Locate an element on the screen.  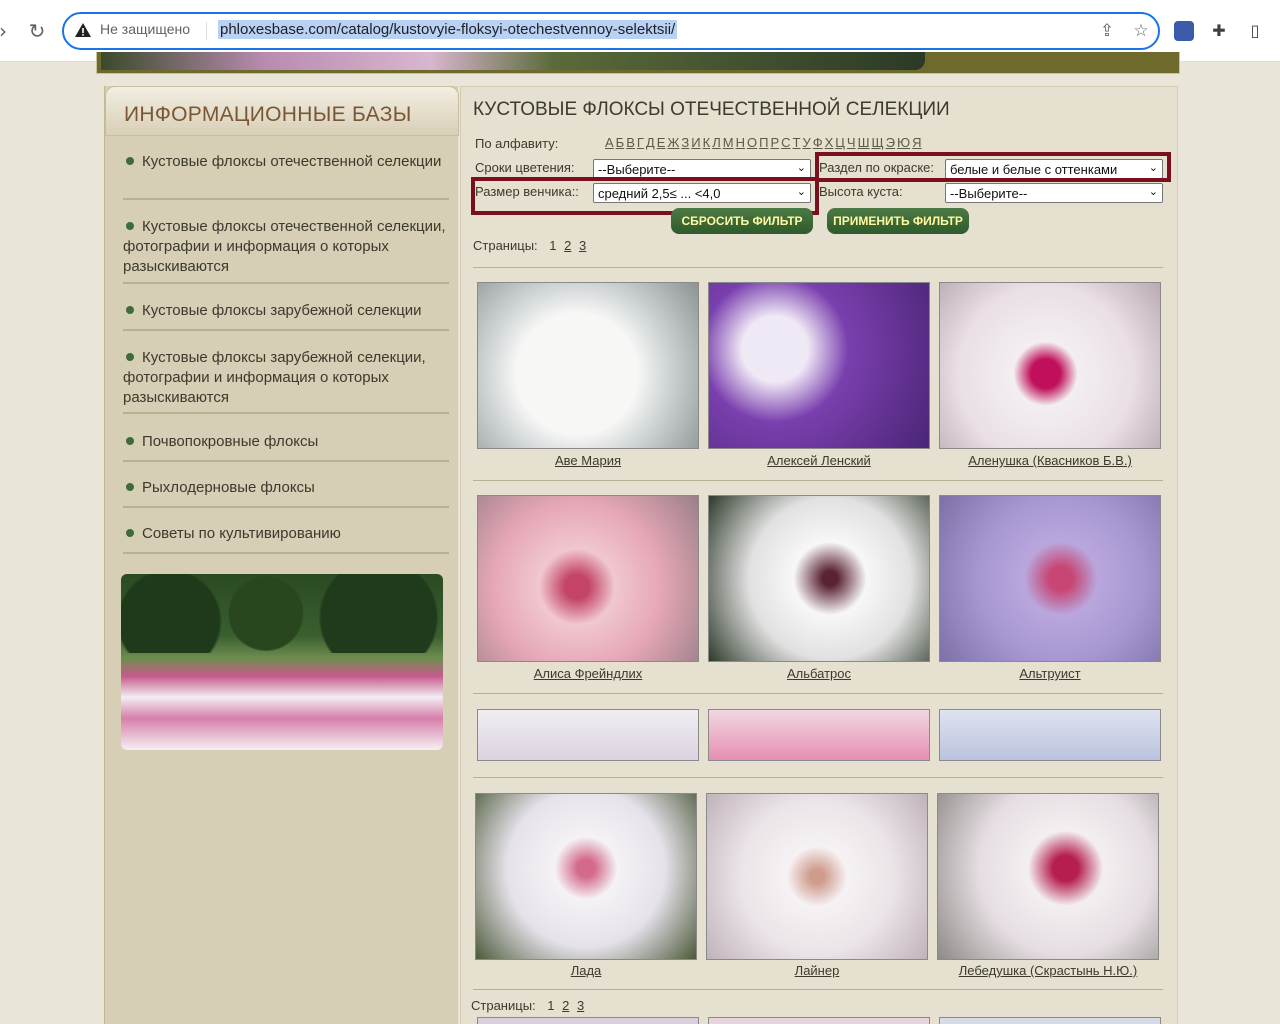
card-title-link: Алиса Фрейндлих is located at coordinates (588, 673).